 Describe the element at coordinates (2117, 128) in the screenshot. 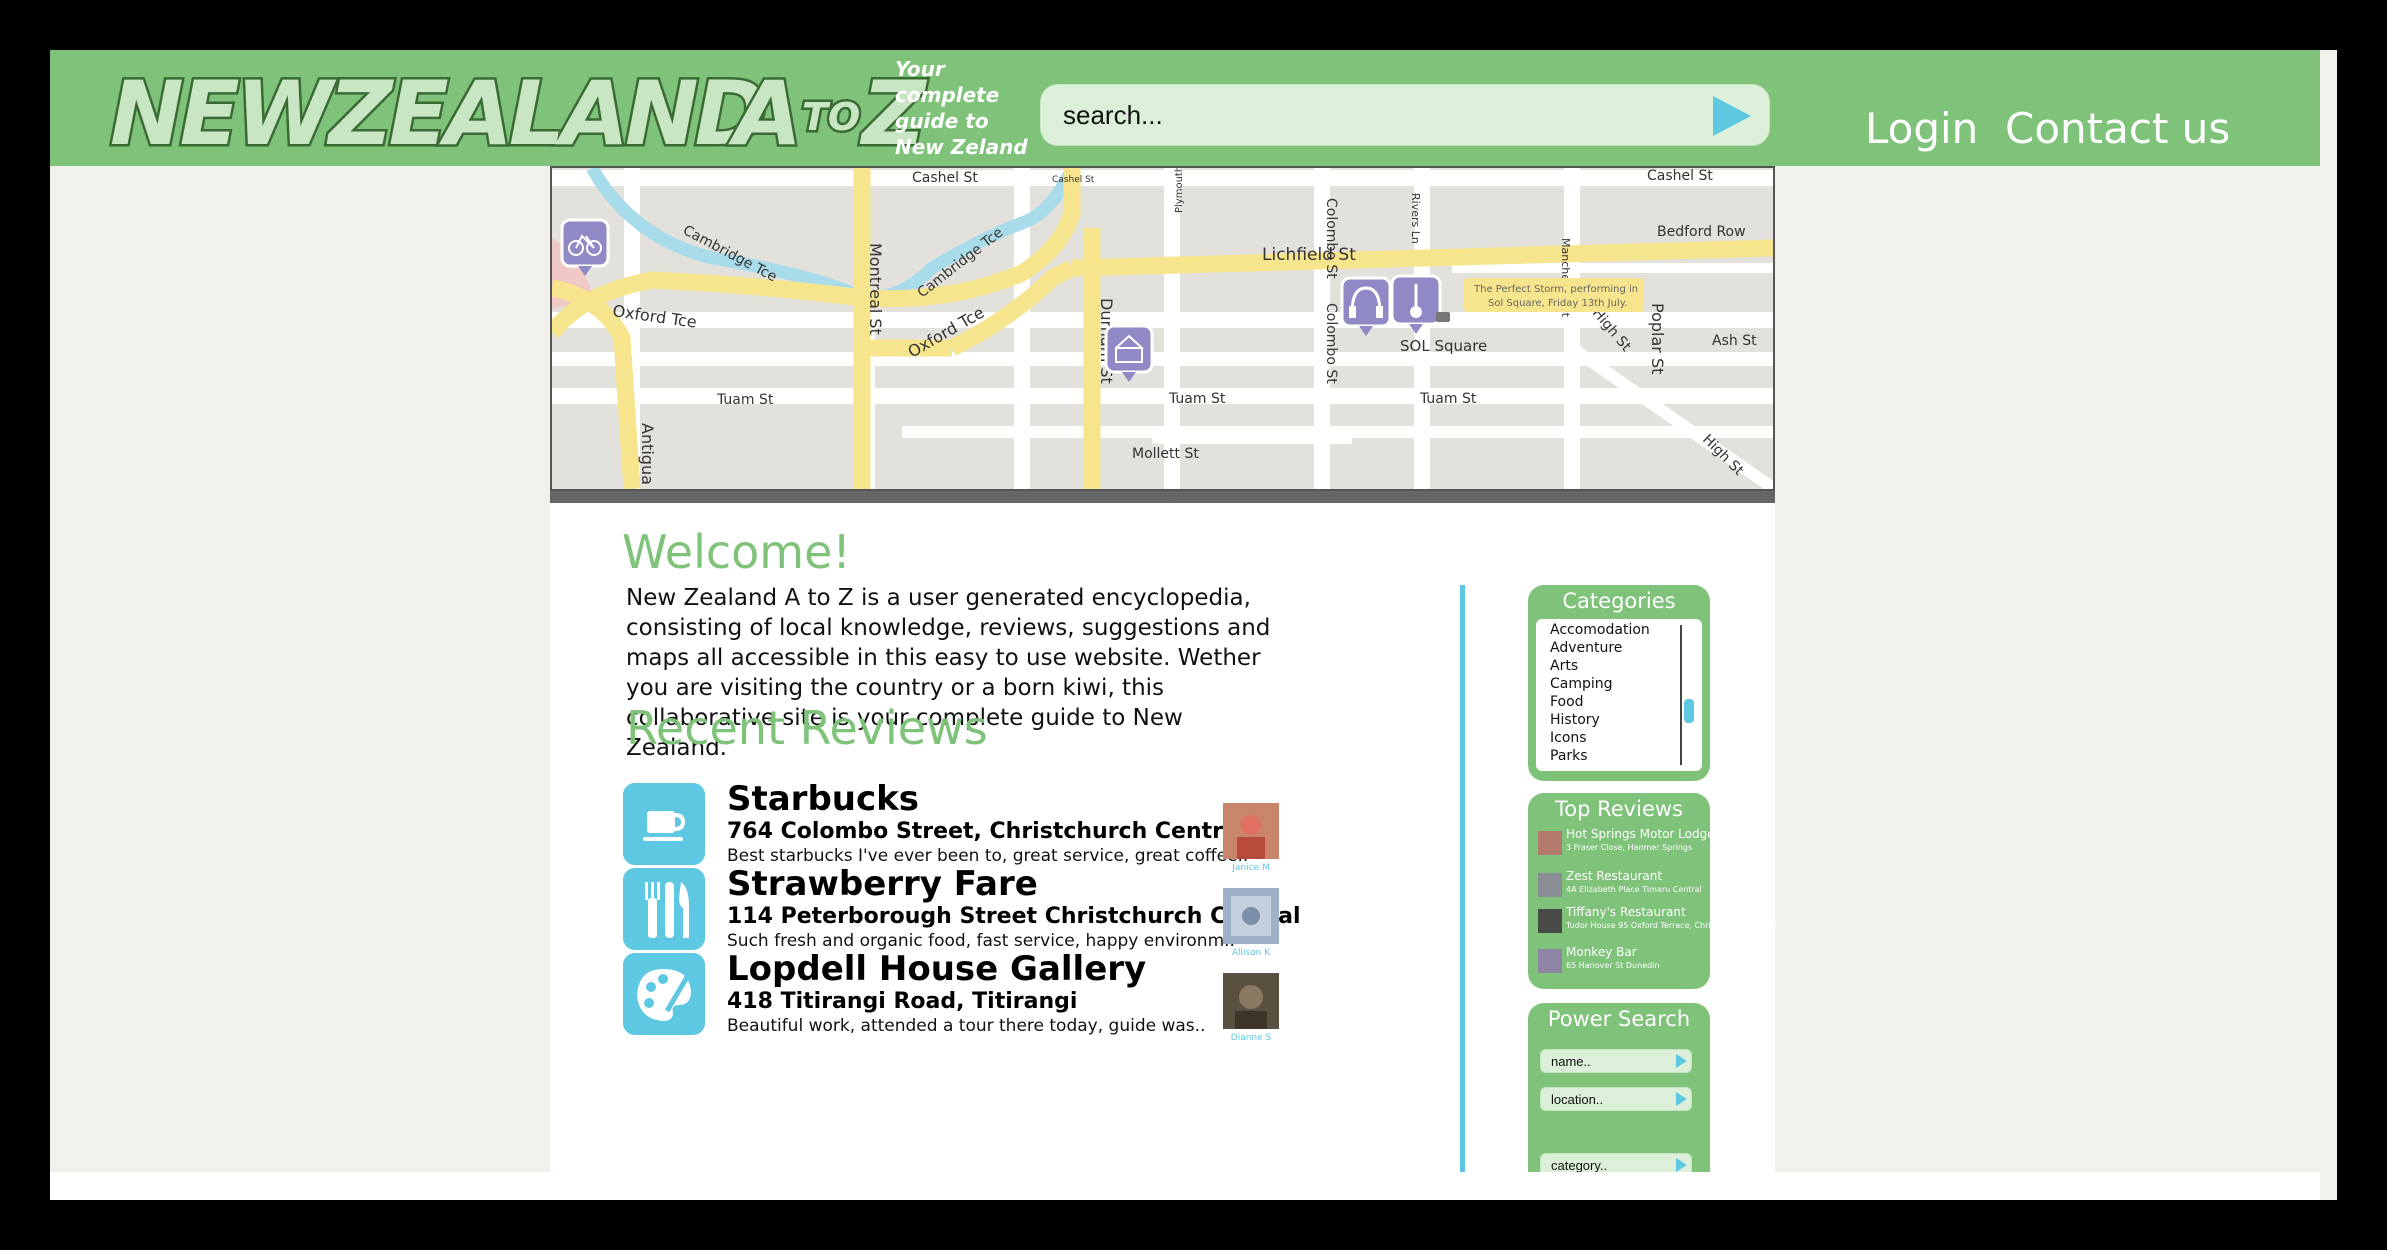

I see `contact-us-link: Contact us` at that location.